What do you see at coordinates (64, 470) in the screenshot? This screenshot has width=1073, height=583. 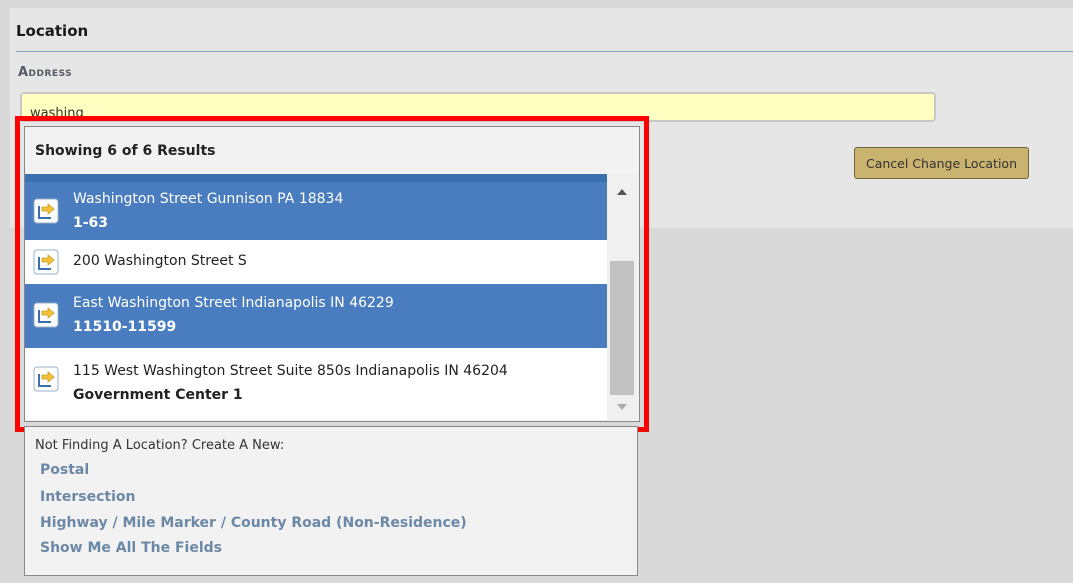 I see `create-postal-link: Postal` at bounding box center [64, 470].